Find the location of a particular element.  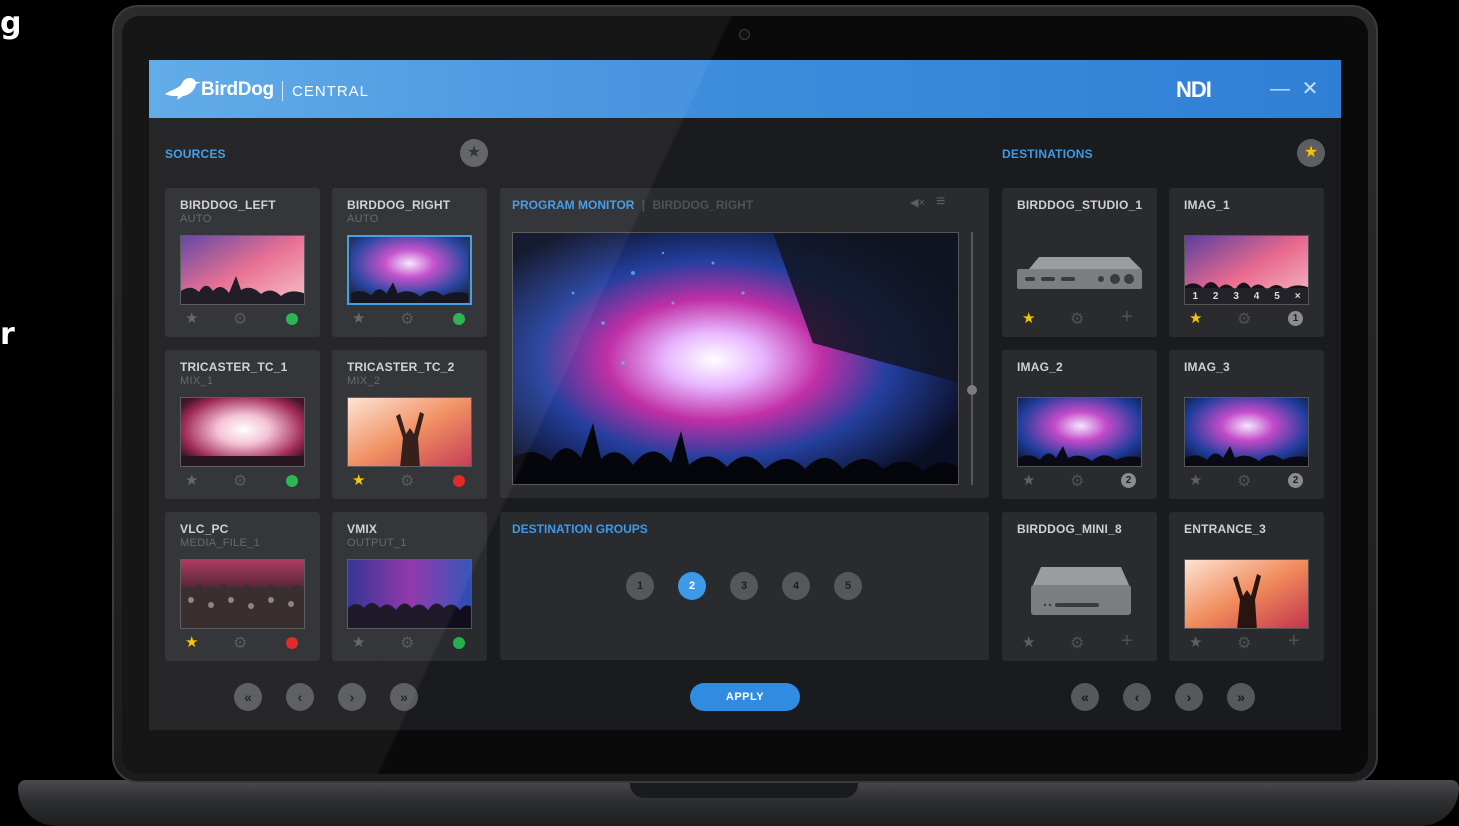

ndi-logo: NDI is located at coordinates (1194, 89).